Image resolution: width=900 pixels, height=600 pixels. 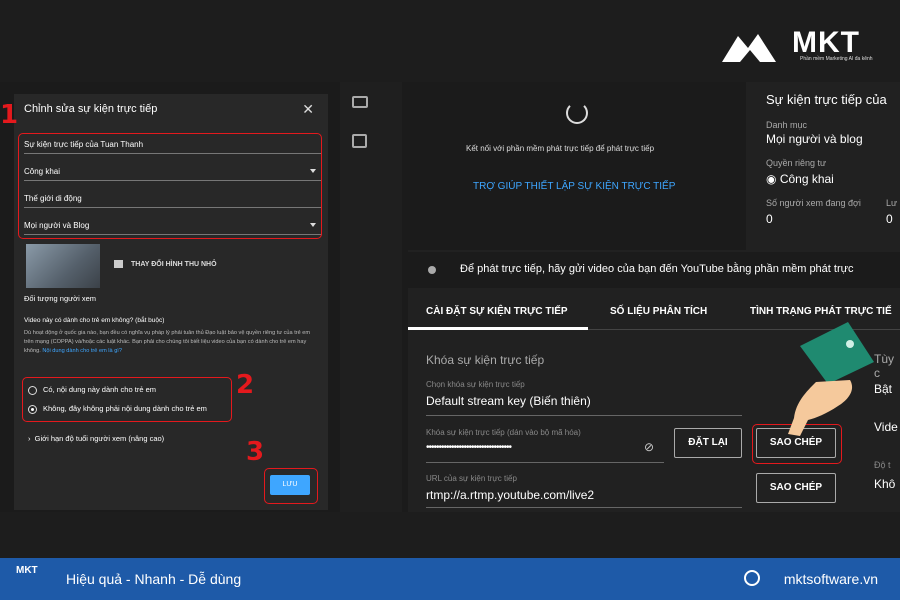 What do you see at coordinates (806, 179) in the screenshot?
I see `privacy-text: Công khai` at bounding box center [806, 179].